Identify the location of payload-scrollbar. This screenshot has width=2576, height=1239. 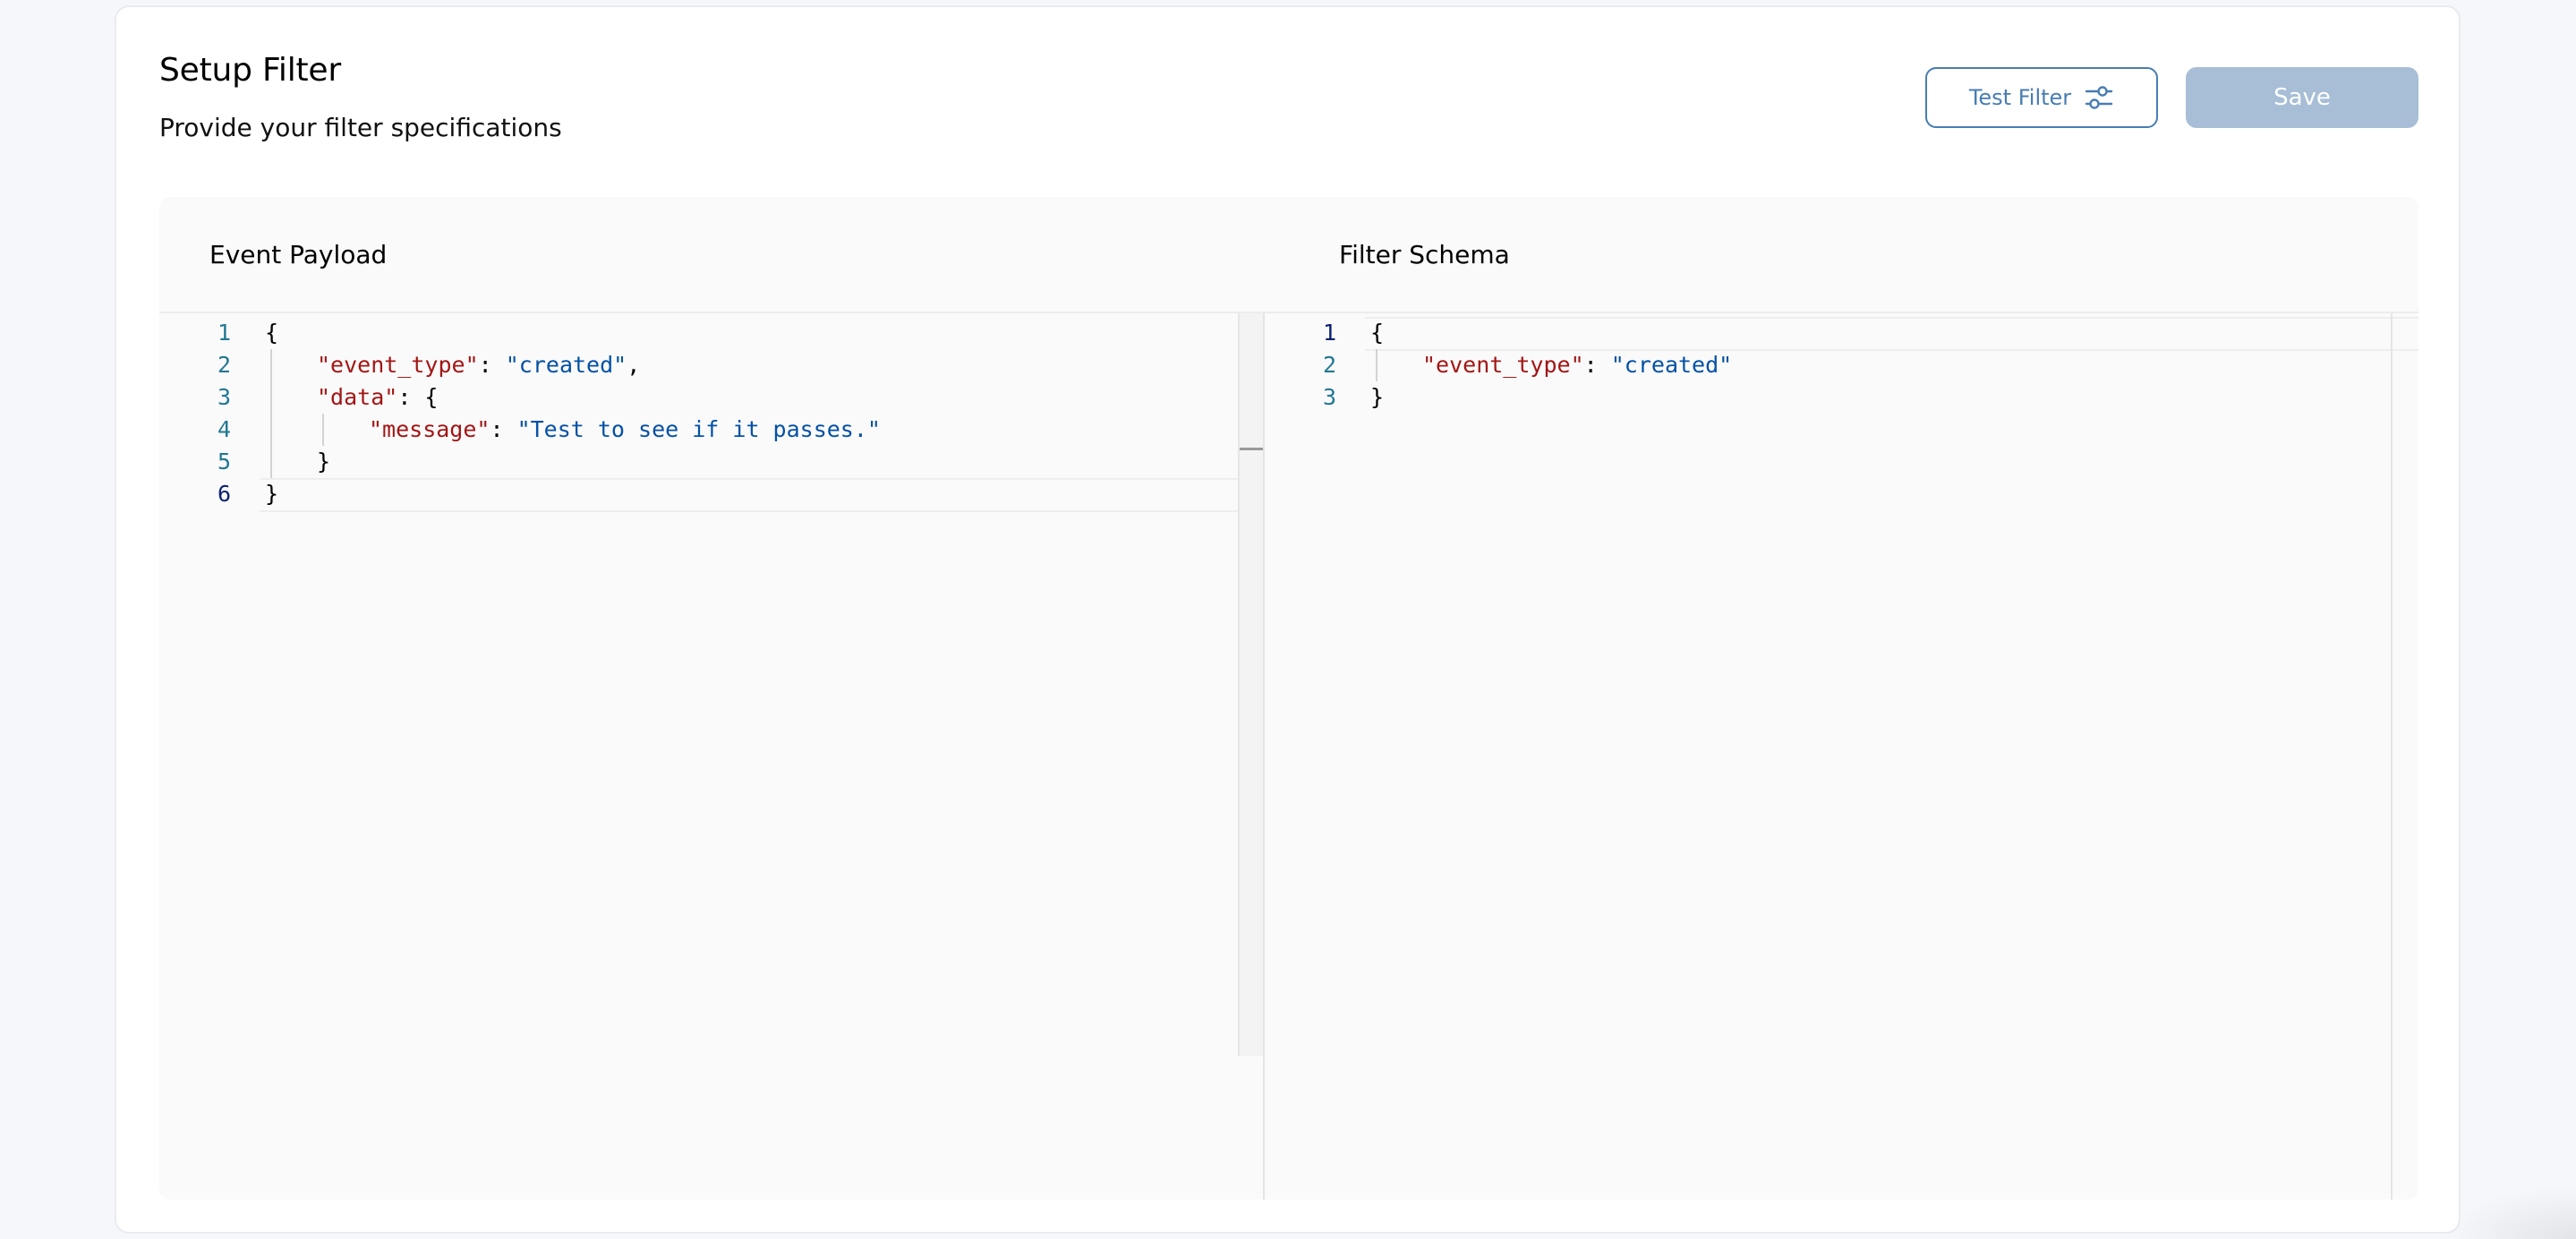
(1251, 684).